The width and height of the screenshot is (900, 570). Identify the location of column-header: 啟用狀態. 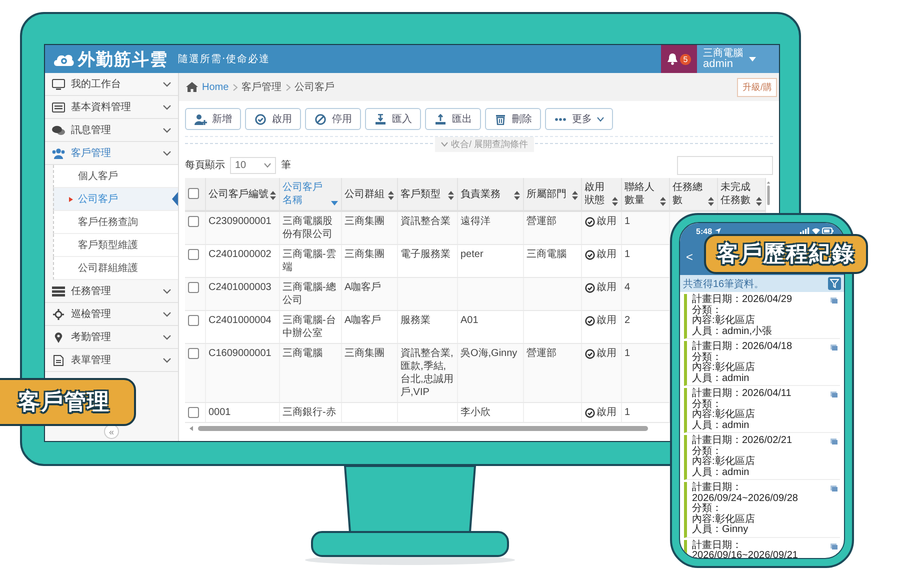
(601, 194).